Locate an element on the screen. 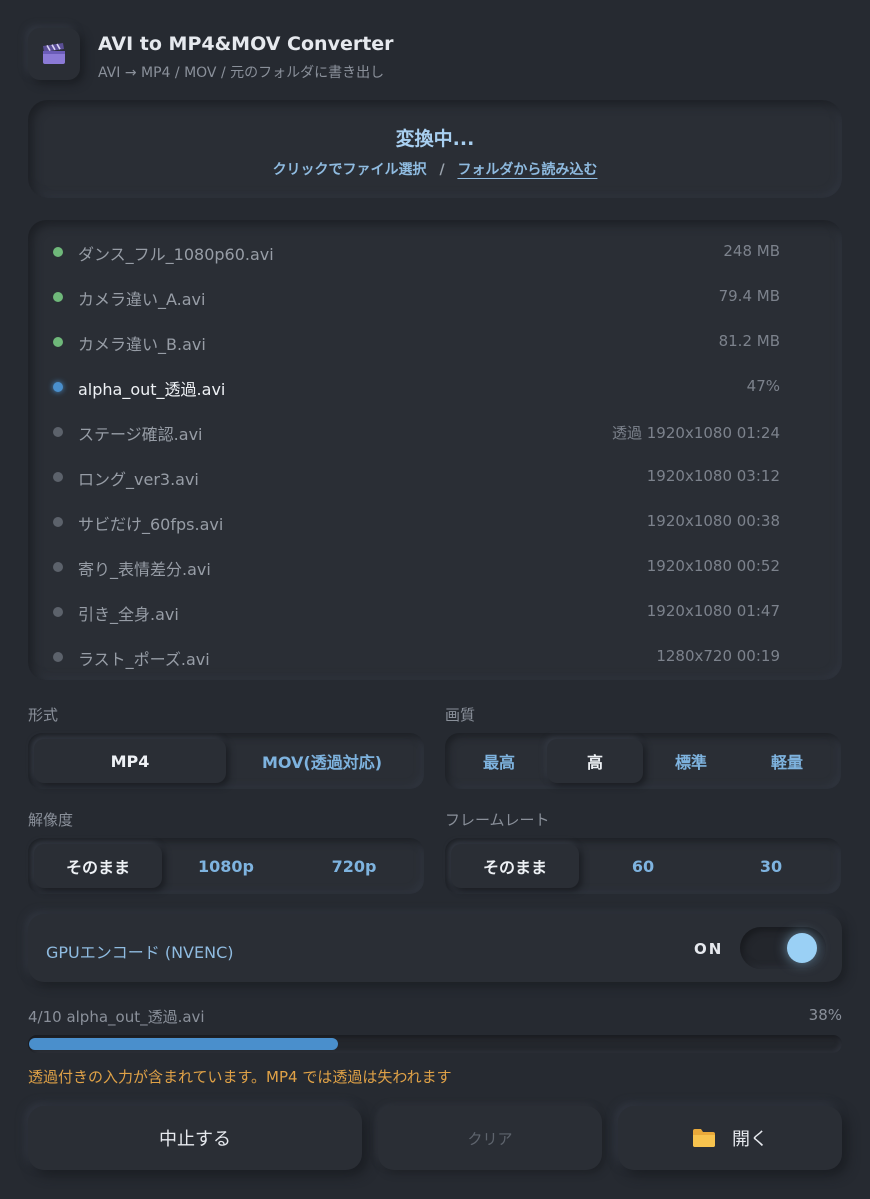  gpu-encode-toggle is located at coordinates (783, 948).